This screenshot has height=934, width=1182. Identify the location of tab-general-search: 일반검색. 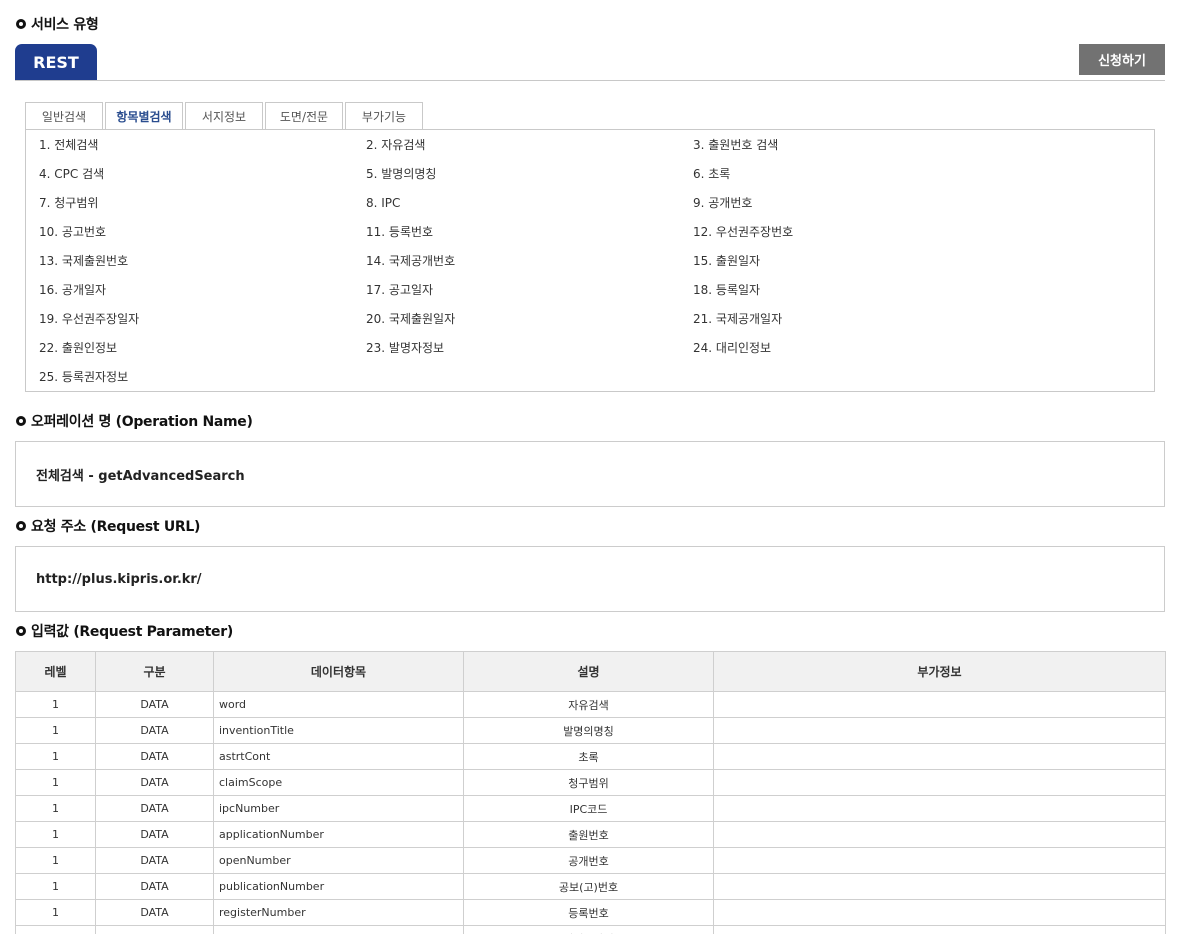
(64, 116).